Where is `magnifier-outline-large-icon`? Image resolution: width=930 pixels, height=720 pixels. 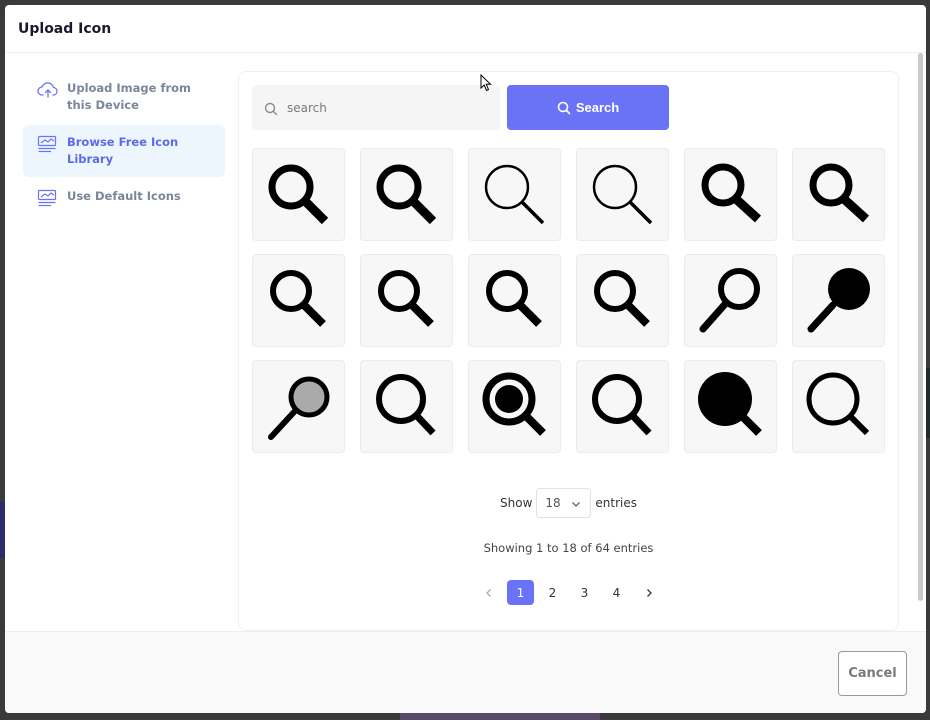 magnifier-outline-large-icon is located at coordinates (837, 403).